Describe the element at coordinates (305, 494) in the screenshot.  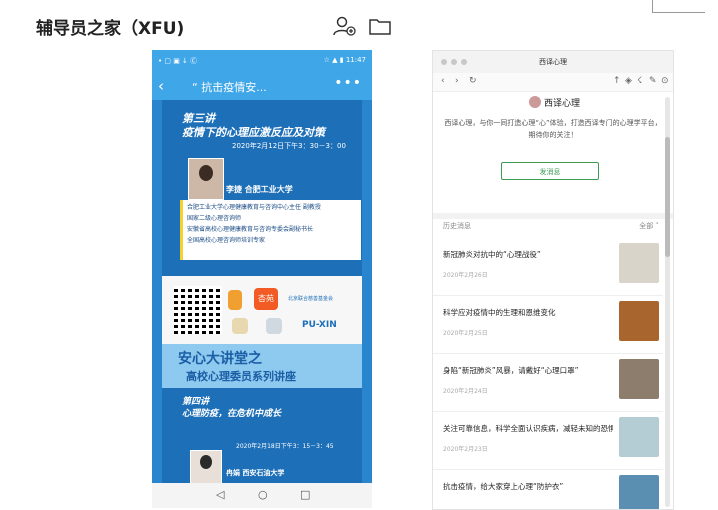
I see `recents-nav-icon: □` at that location.